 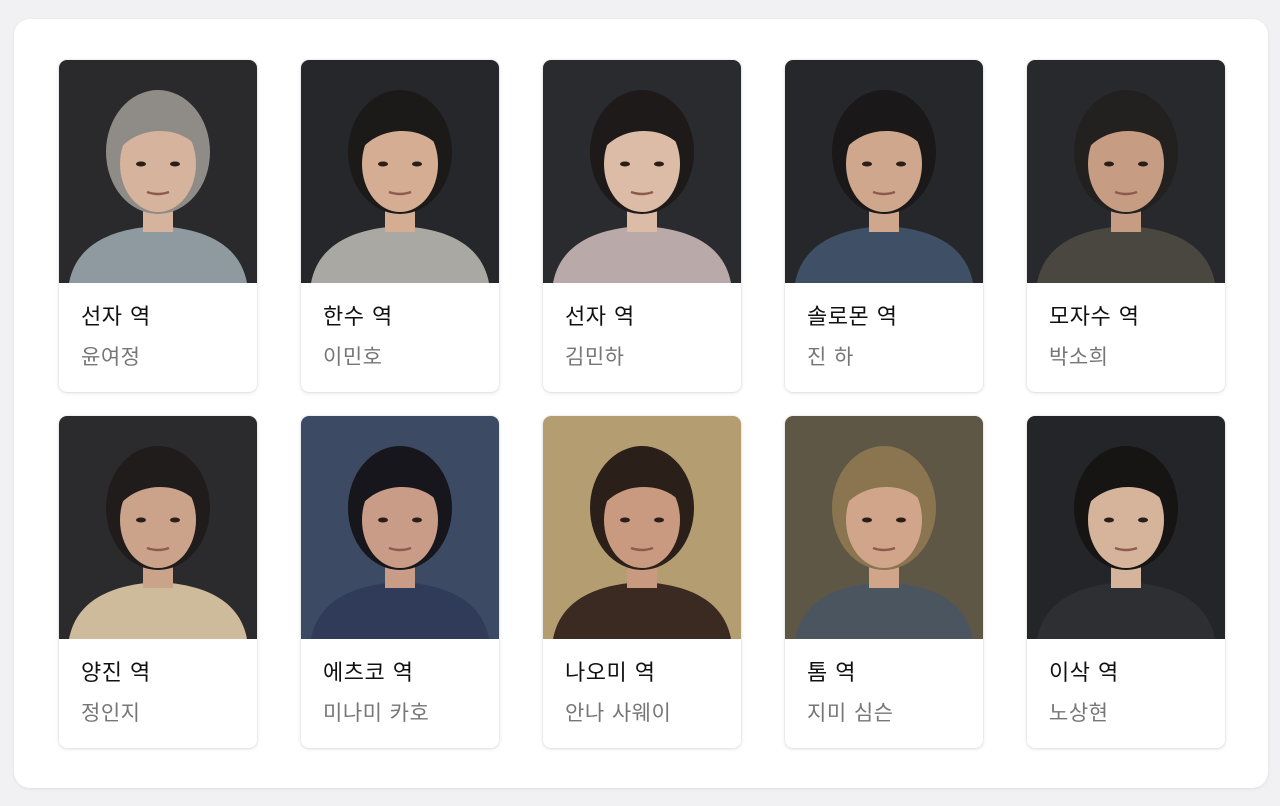 I want to click on cast-actor-name: 미나미 카호, so click(x=376, y=713).